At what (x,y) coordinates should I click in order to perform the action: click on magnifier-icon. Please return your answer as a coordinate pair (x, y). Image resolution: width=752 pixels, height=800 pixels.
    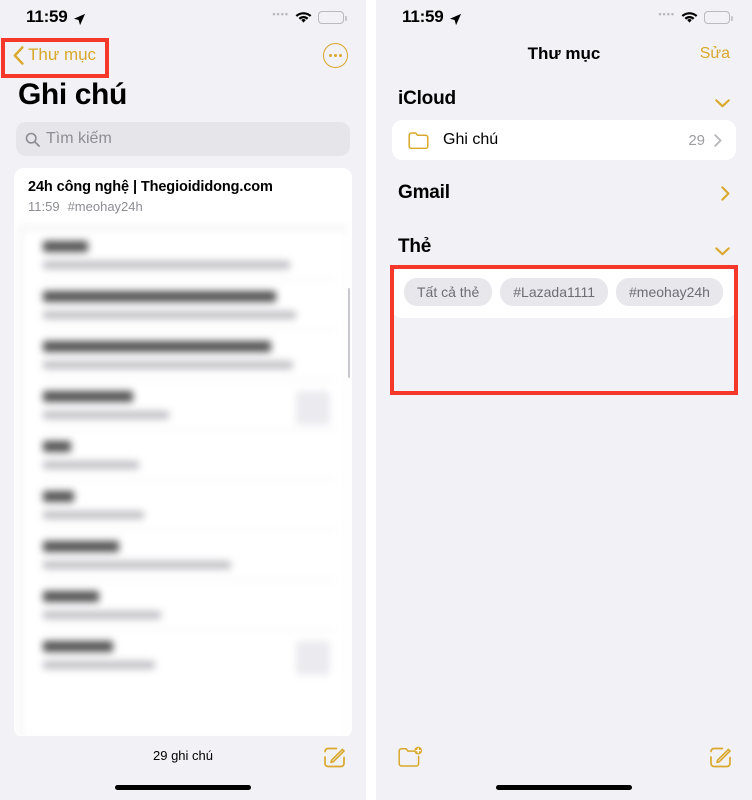
    Looking at the image, I should click on (32, 139).